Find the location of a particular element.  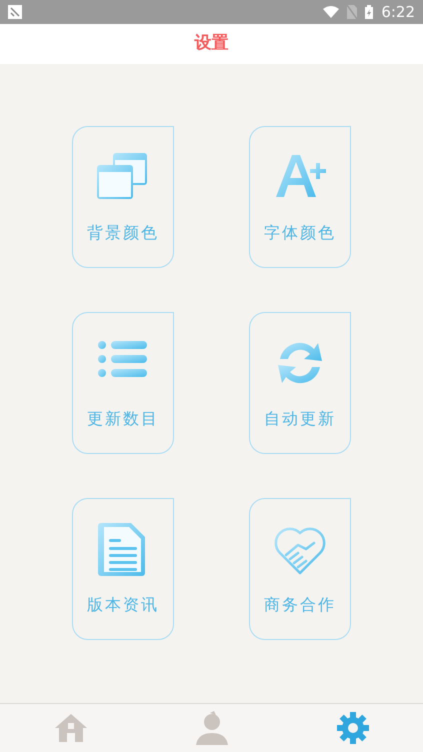

wifi-icon is located at coordinates (331, 12).